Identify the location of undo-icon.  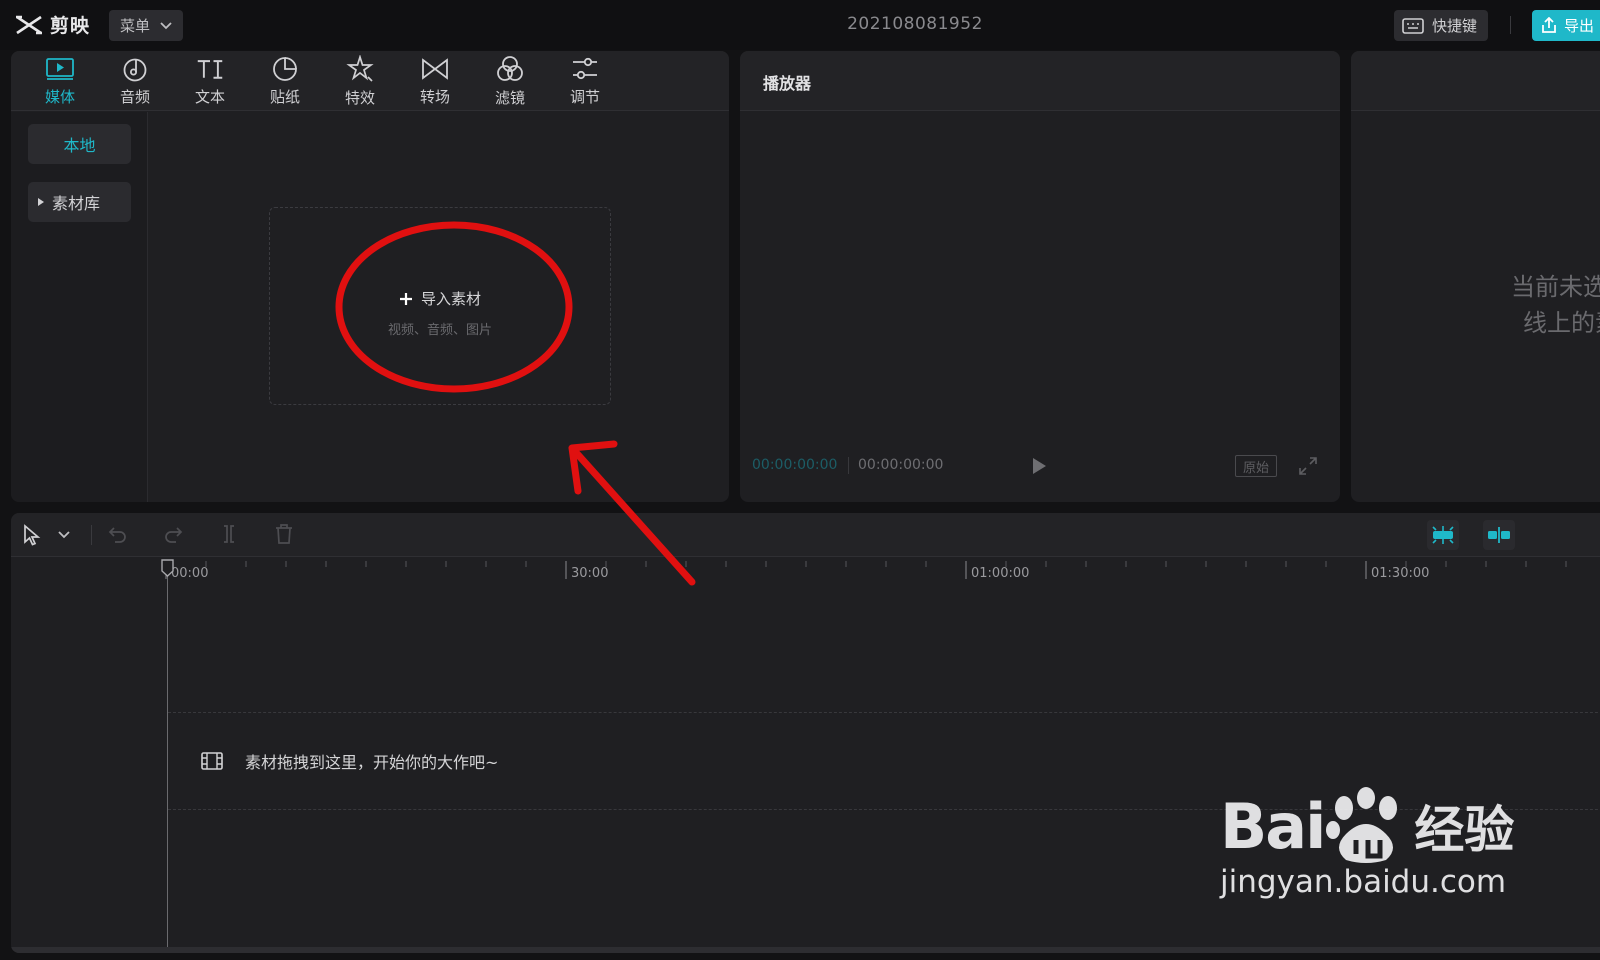
(117, 535).